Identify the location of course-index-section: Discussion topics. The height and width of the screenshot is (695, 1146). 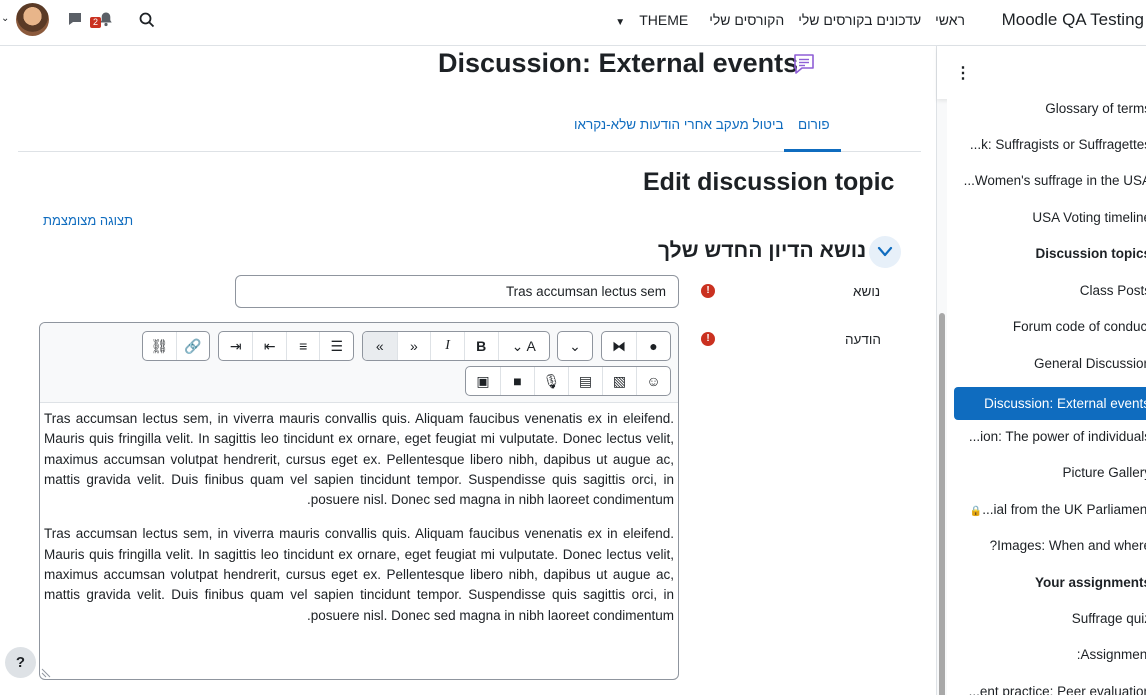
(1048, 254).